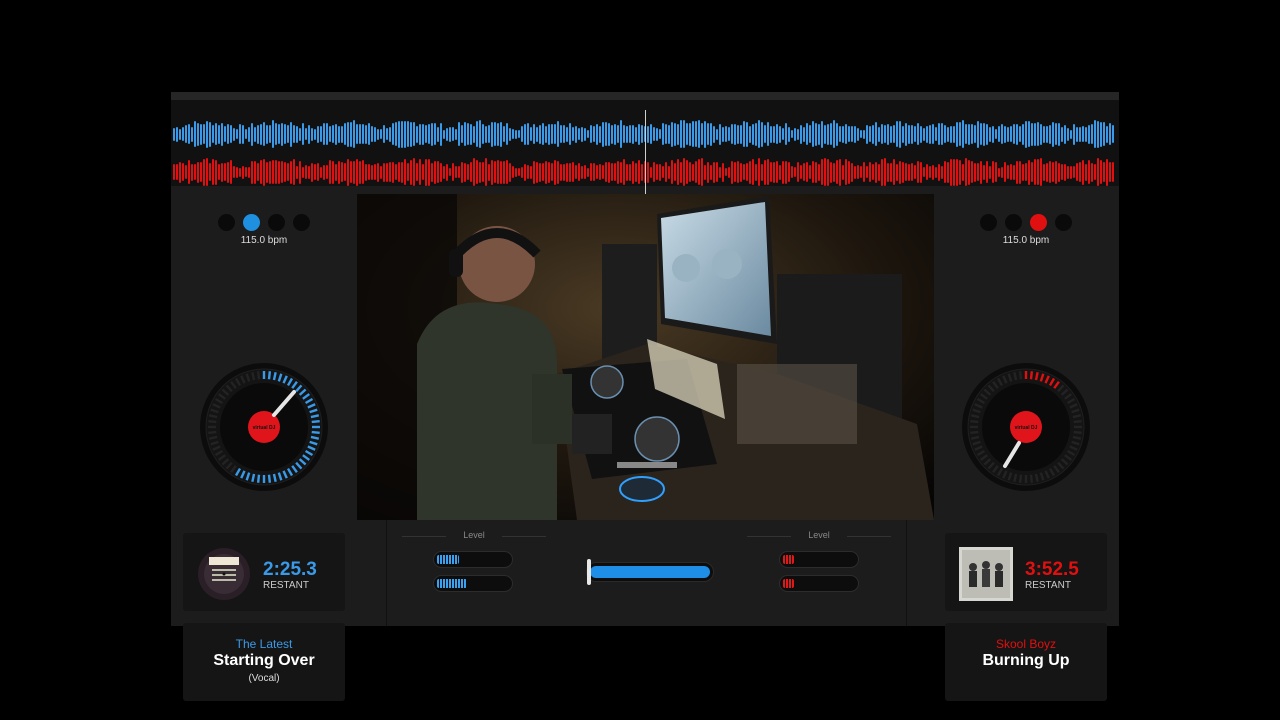  I want to click on deck-b-logo-text: virtual DJ, so click(1026, 428).